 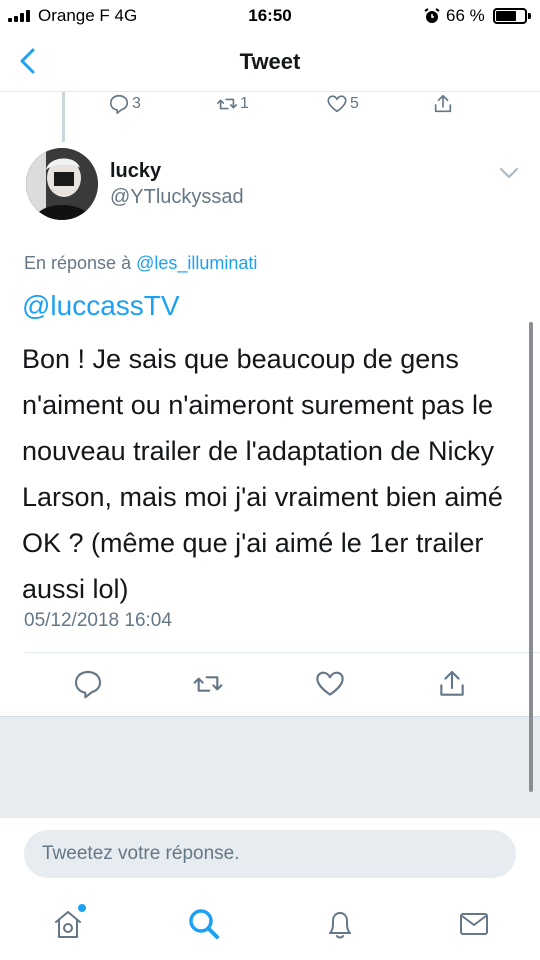 What do you see at coordinates (282, 652) in the screenshot?
I see `divider` at bounding box center [282, 652].